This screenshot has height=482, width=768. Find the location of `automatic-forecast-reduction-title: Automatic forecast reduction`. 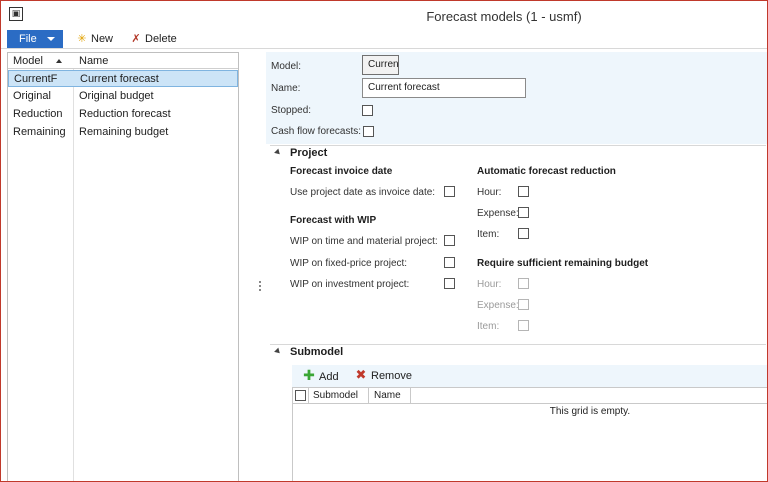

automatic-forecast-reduction-title: Automatic forecast reduction is located at coordinates (546, 171).